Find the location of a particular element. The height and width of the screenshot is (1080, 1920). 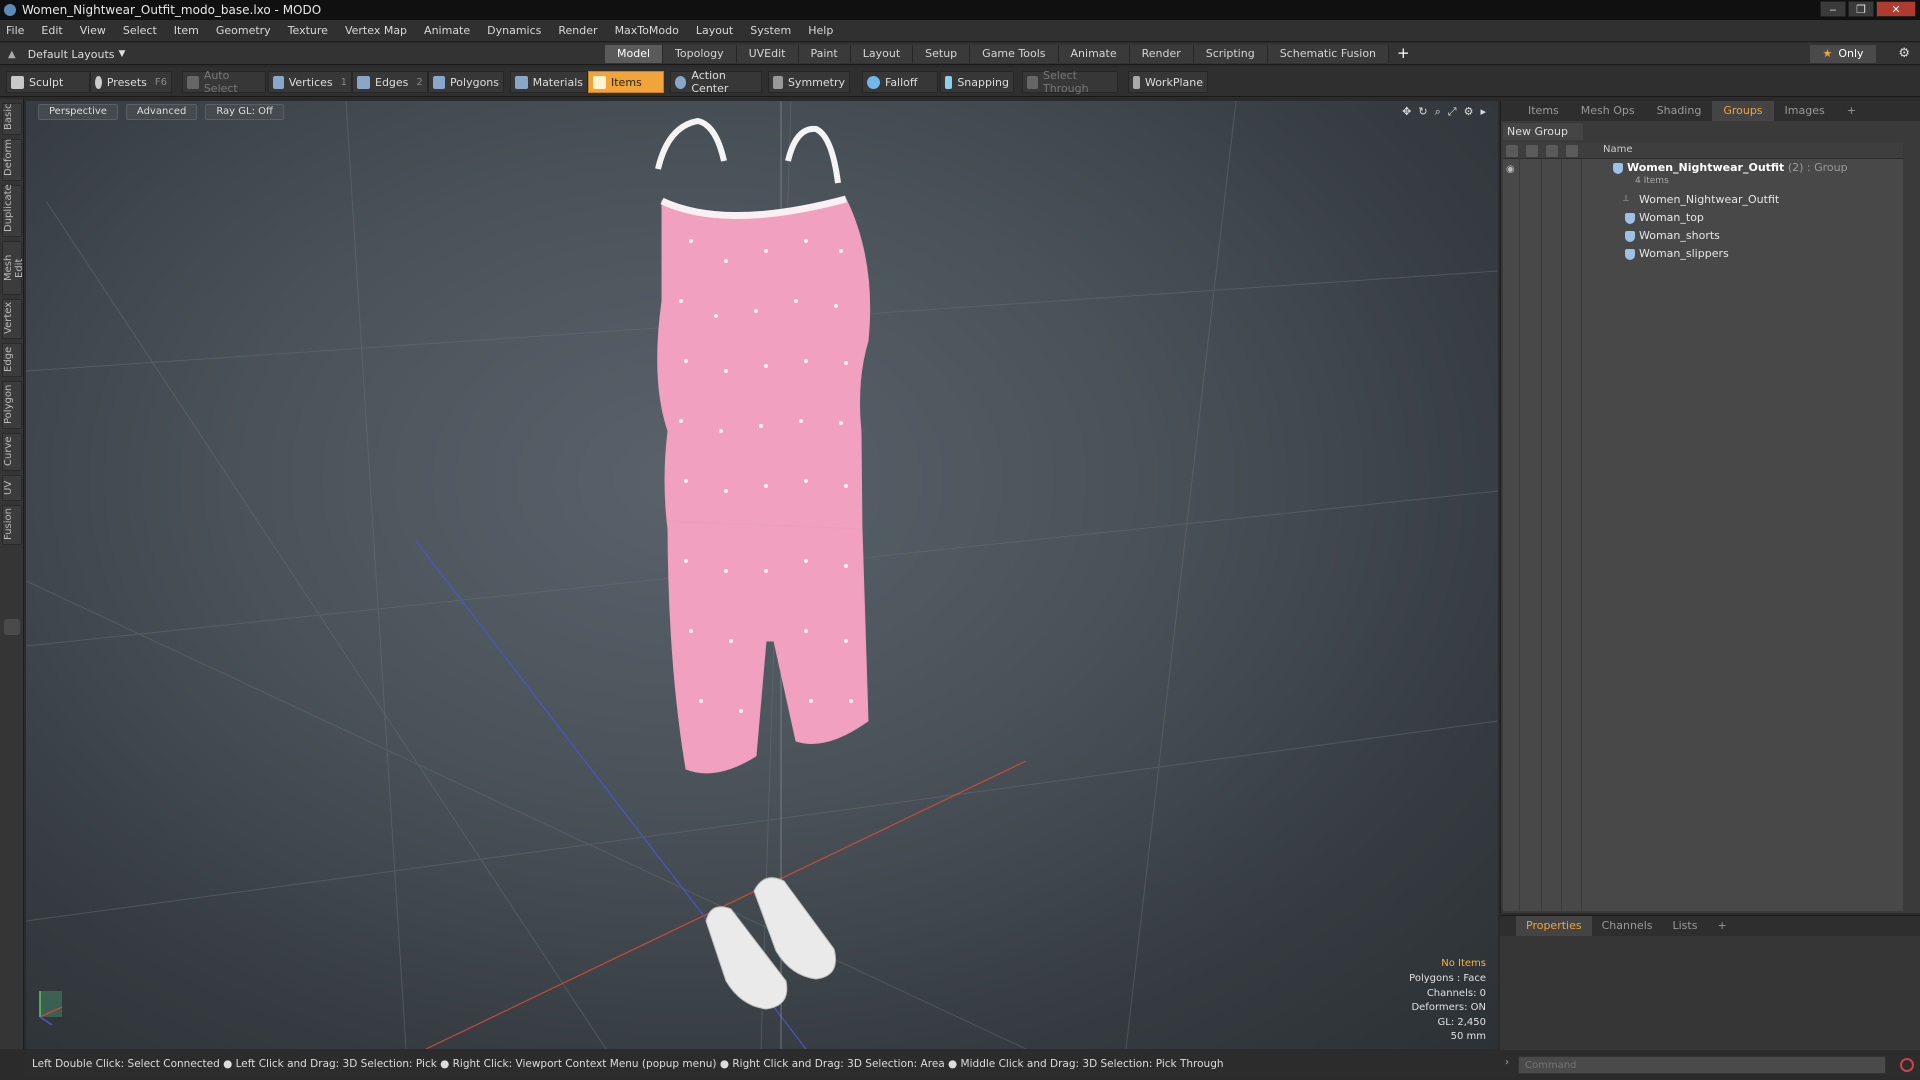

woman-shorts-model is located at coordinates (768, 647).